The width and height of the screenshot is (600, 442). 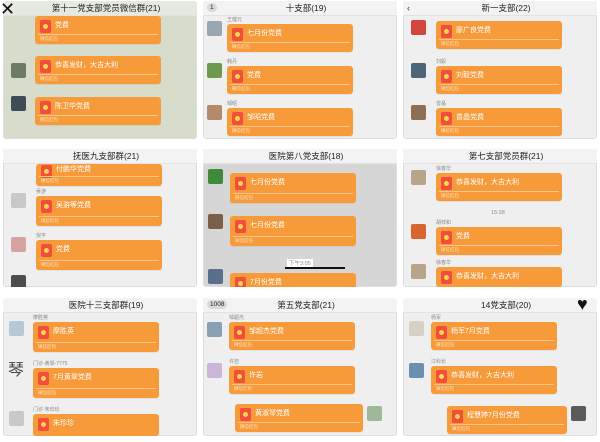 What do you see at coordinates (293, 280) in the screenshot?
I see `red-packet-message: 7月份党费` at bounding box center [293, 280].